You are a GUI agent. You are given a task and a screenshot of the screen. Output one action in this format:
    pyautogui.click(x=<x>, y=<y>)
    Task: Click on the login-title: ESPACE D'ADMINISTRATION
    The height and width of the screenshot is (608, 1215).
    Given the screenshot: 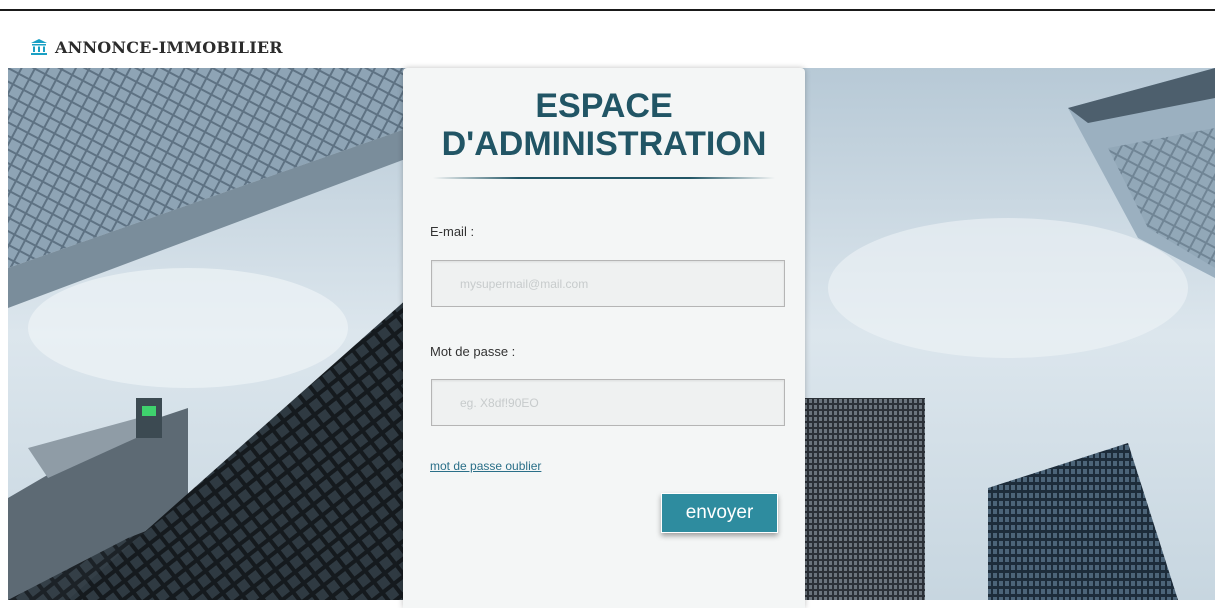 What is the action you would take?
    pyautogui.click(x=604, y=125)
    